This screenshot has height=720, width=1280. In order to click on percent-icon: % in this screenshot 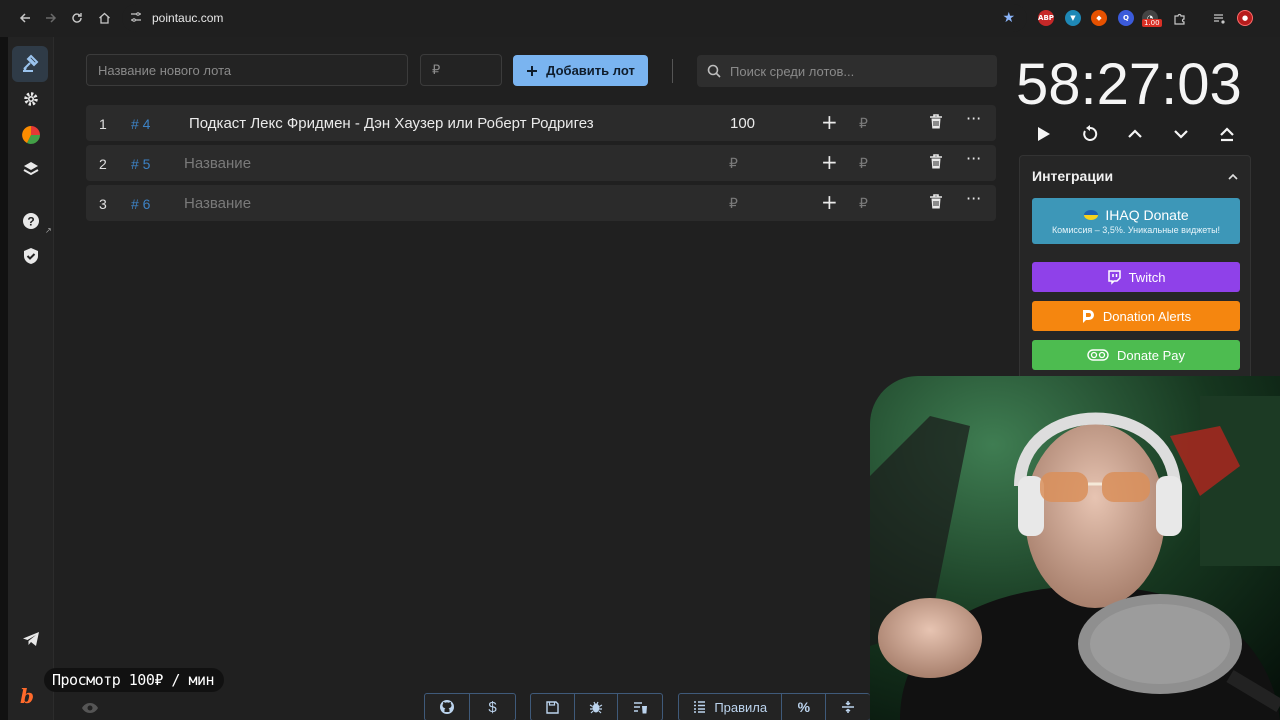, I will do `click(804, 707)`.